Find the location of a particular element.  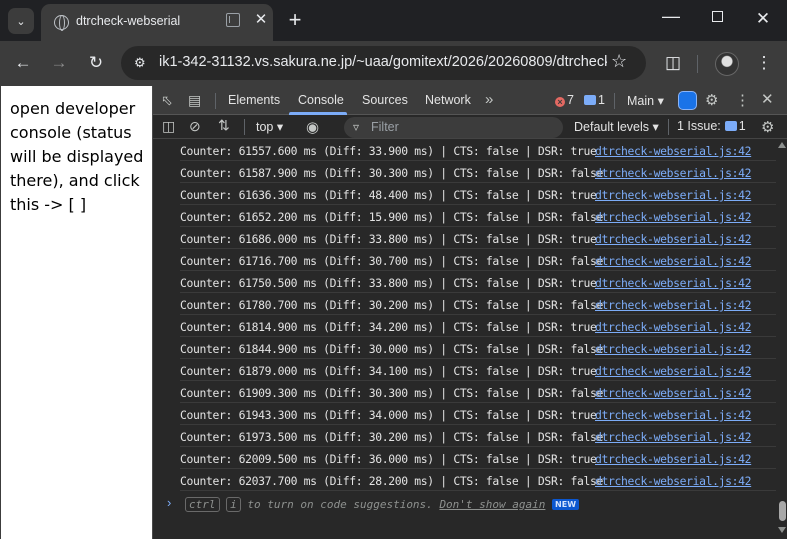

context-dropdown: Main ▾ is located at coordinates (645, 100).